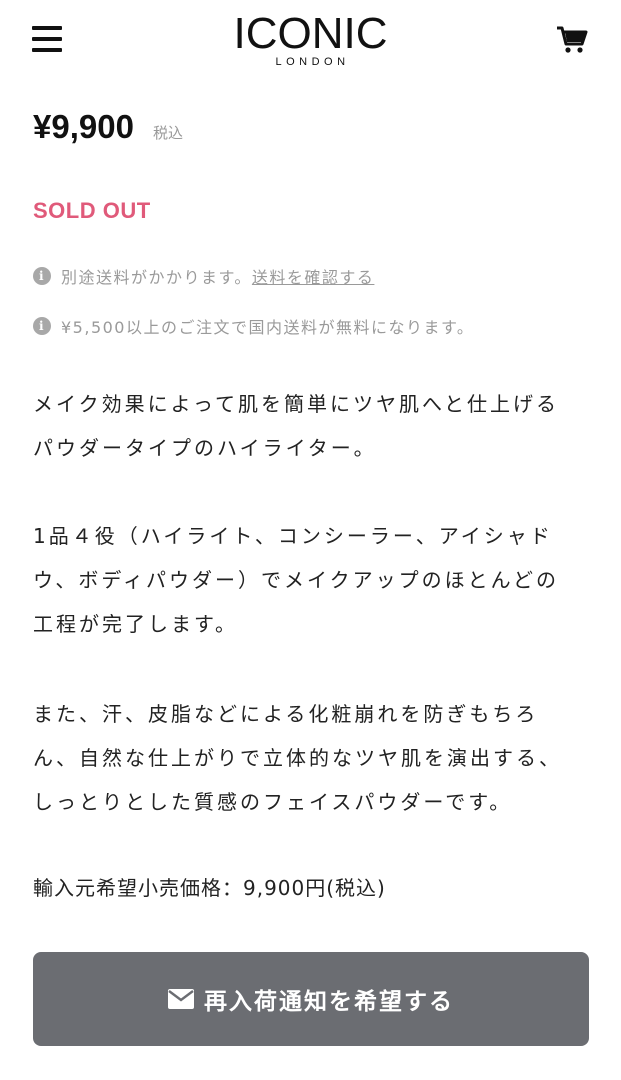 The height and width of the screenshot is (1080, 621). What do you see at coordinates (310, 33) in the screenshot?
I see `brand-name: ICONIC` at bounding box center [310, 33].